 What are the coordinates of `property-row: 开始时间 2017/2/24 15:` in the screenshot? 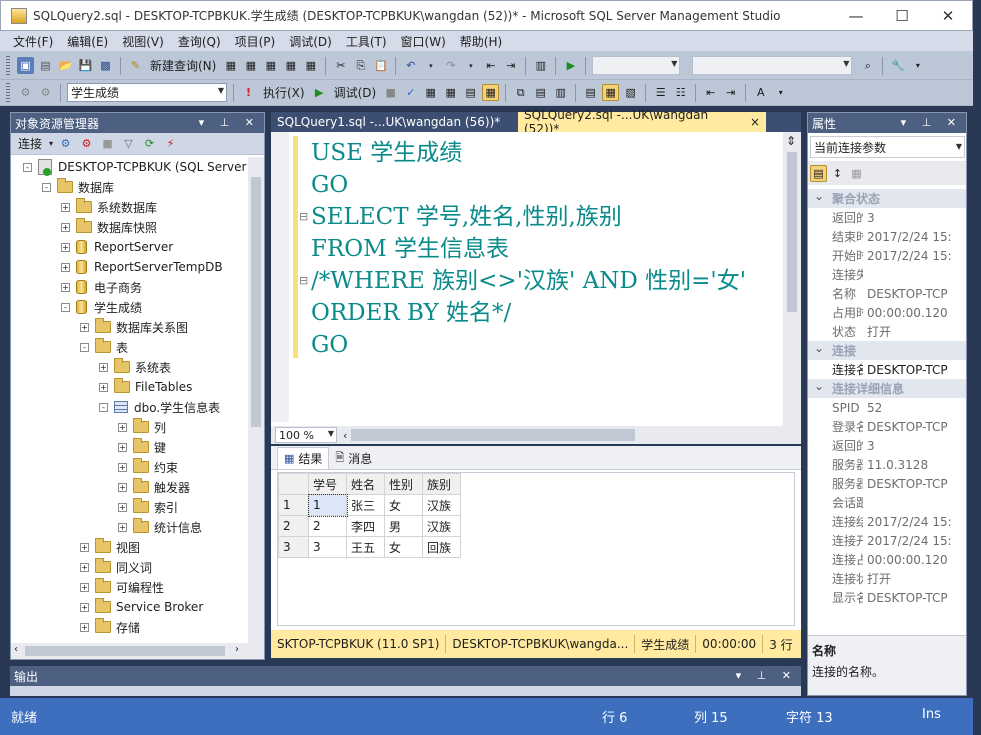 It's located at (887, 255).